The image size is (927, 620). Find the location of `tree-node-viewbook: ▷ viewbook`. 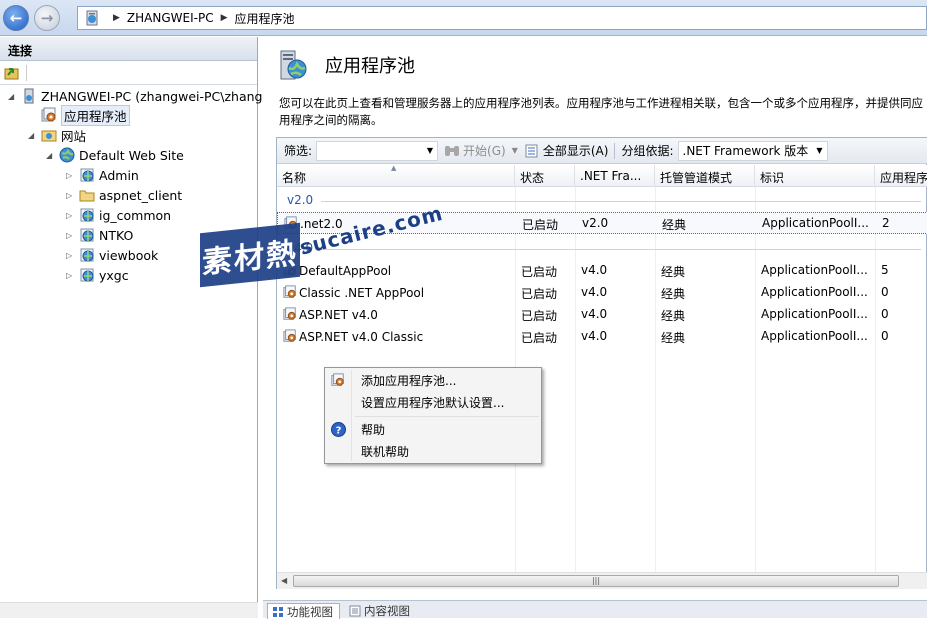

tree-node-viewbook: ▷ viewbook is located at coordinates (112, 255).